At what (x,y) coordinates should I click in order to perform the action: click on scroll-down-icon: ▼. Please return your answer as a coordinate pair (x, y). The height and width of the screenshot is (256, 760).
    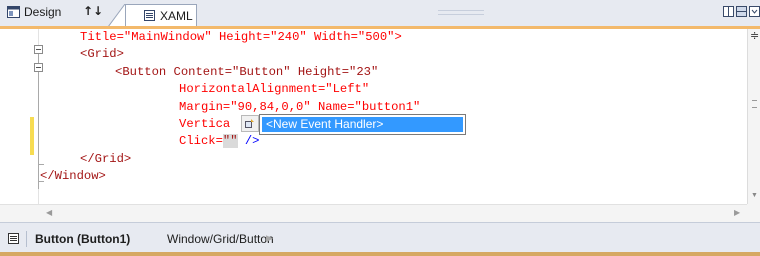
    Looking at the image, I should click on (754, 195).